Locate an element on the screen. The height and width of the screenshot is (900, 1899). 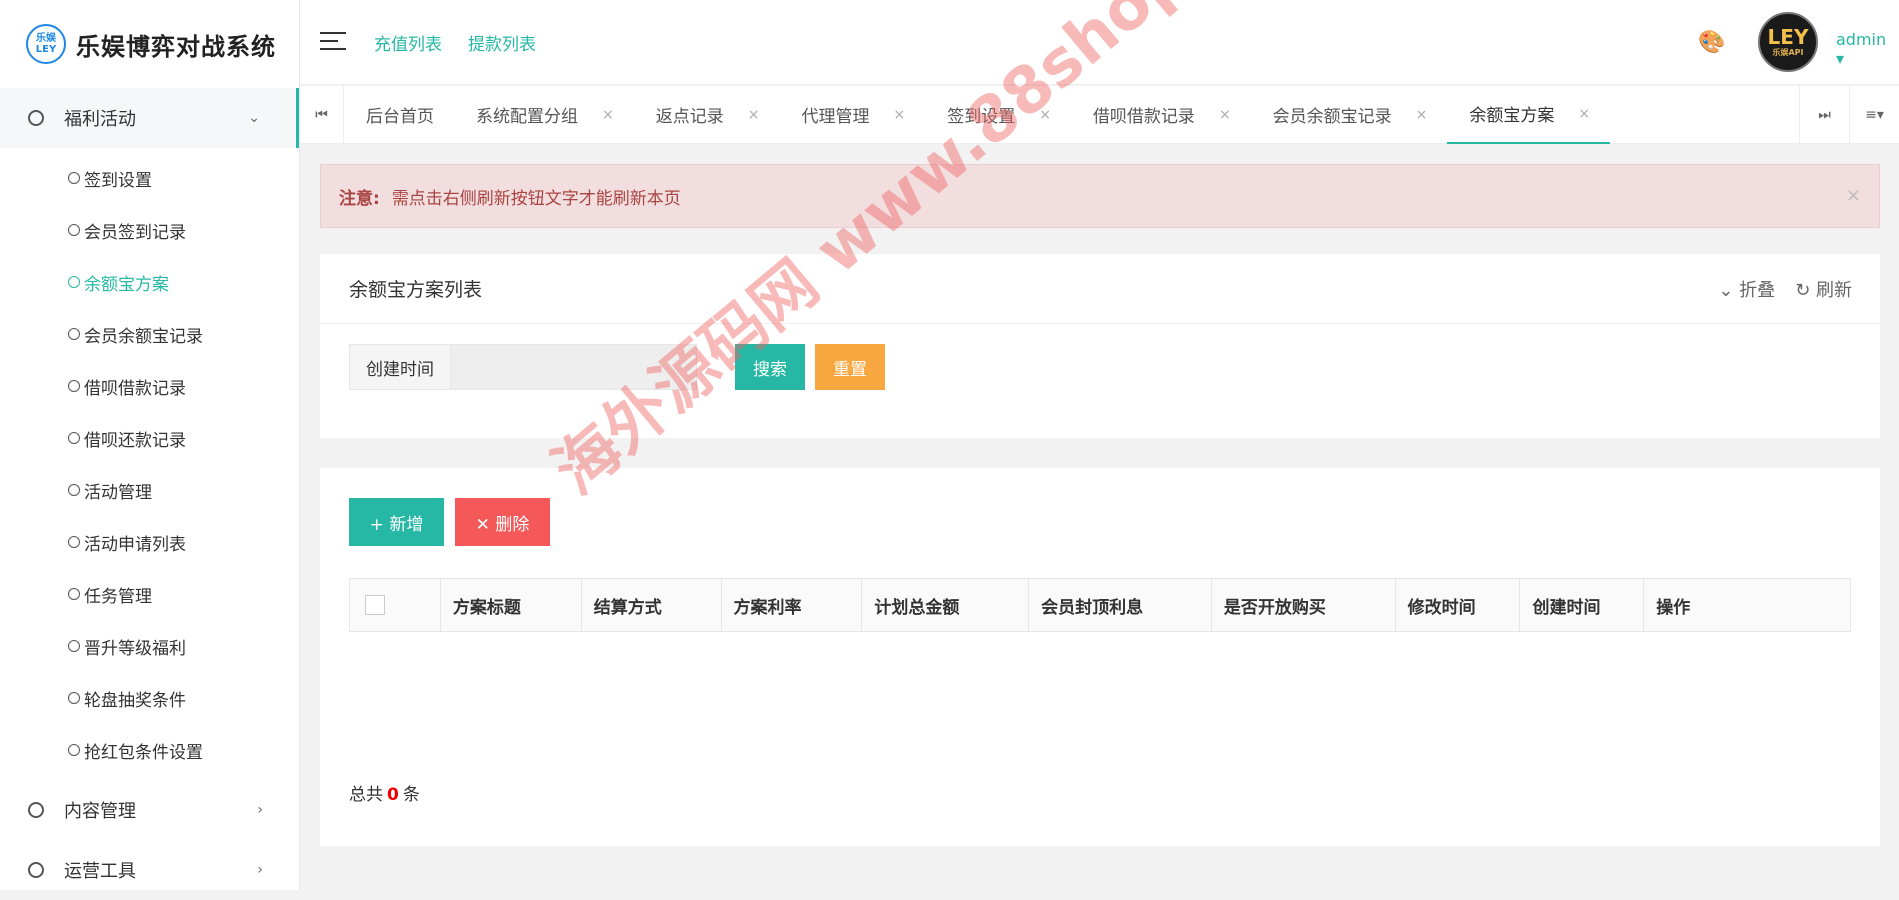
add-button: + 新增 is located at coordinates (396, 522).